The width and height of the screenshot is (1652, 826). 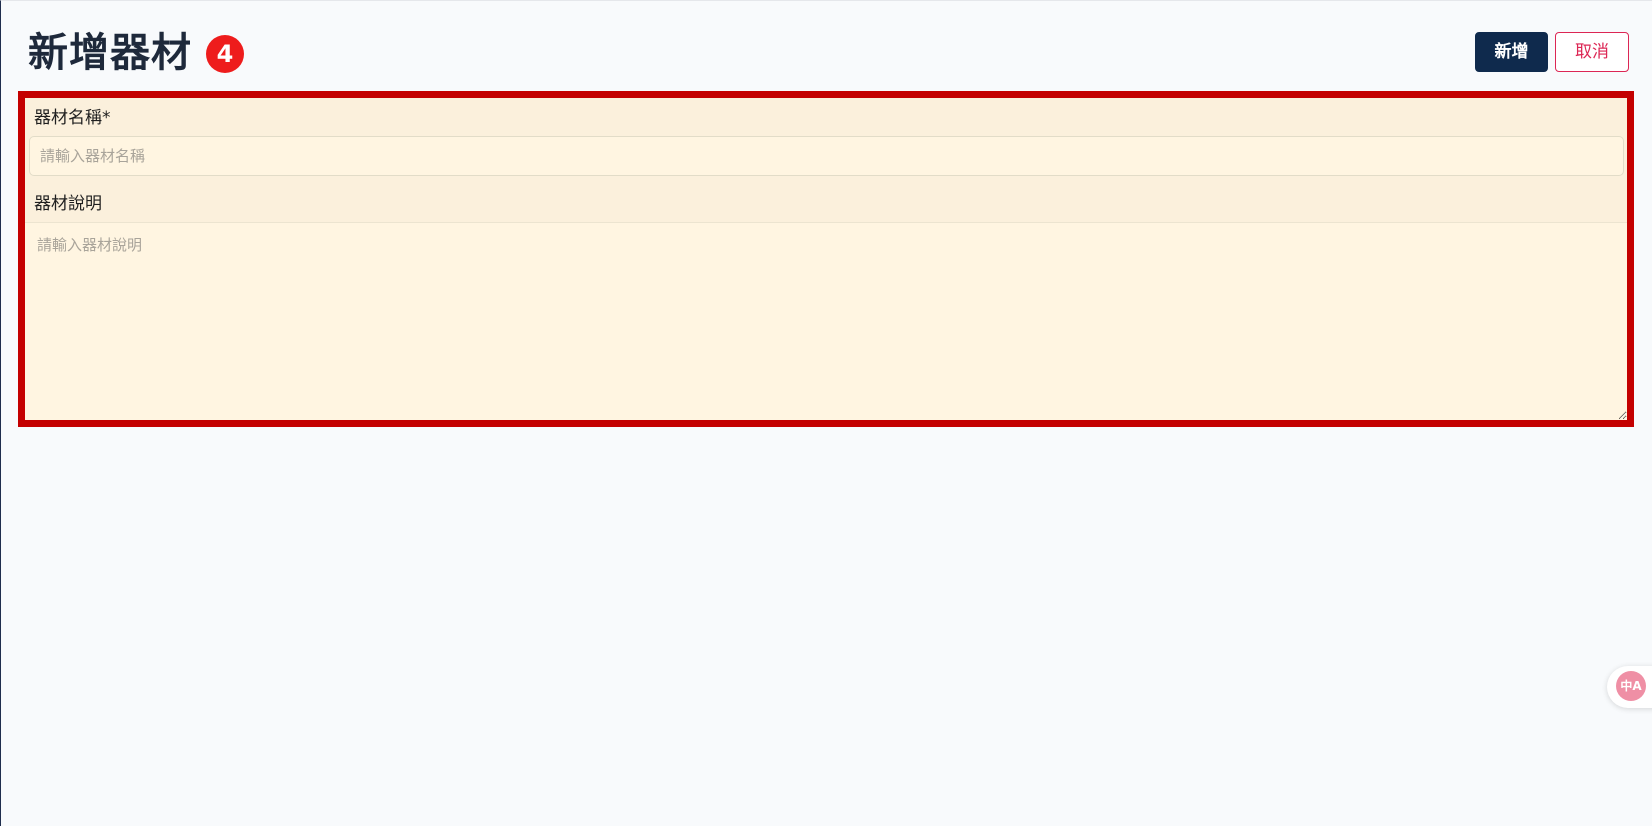 I want to click on translate-icon: 中A, so click(x=1631, y=686).